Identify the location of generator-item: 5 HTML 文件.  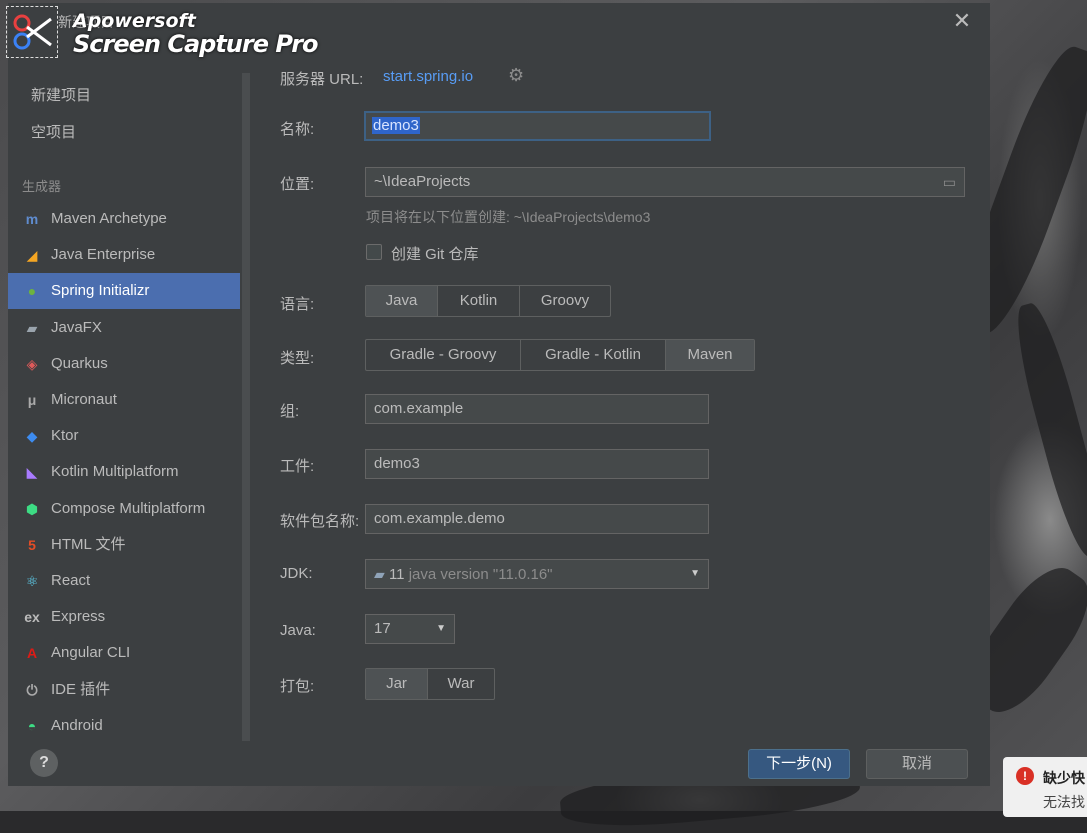
(124, 545).